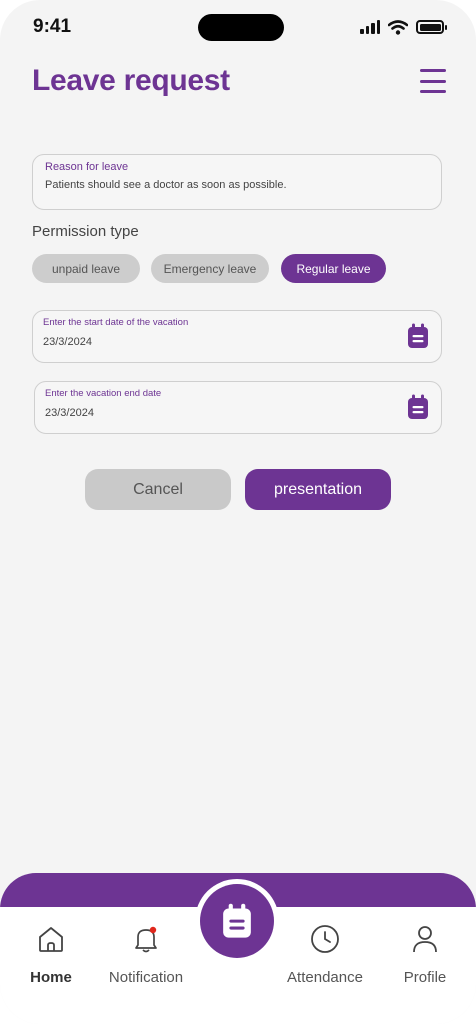  I want to click on nav-attendance: Attendance, so click(325, 954).